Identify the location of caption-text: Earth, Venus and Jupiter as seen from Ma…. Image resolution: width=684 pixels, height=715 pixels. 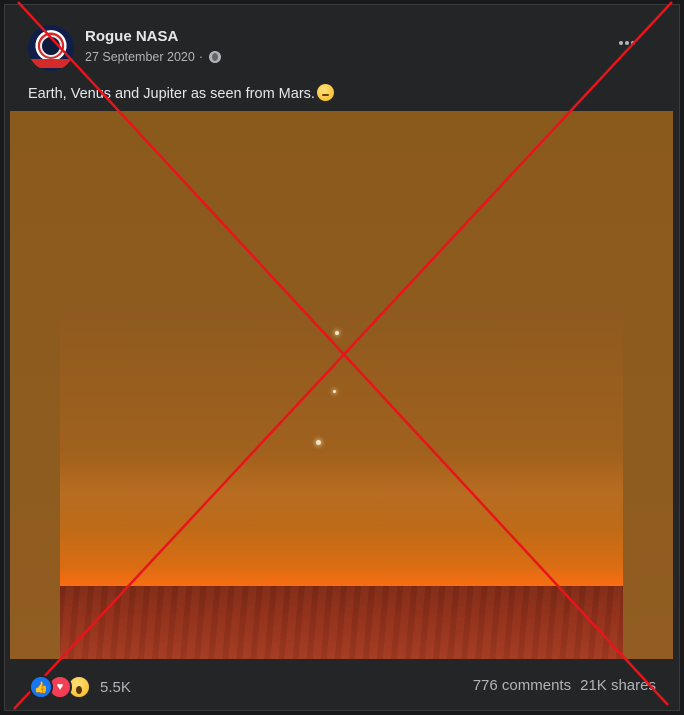
(171, 94).